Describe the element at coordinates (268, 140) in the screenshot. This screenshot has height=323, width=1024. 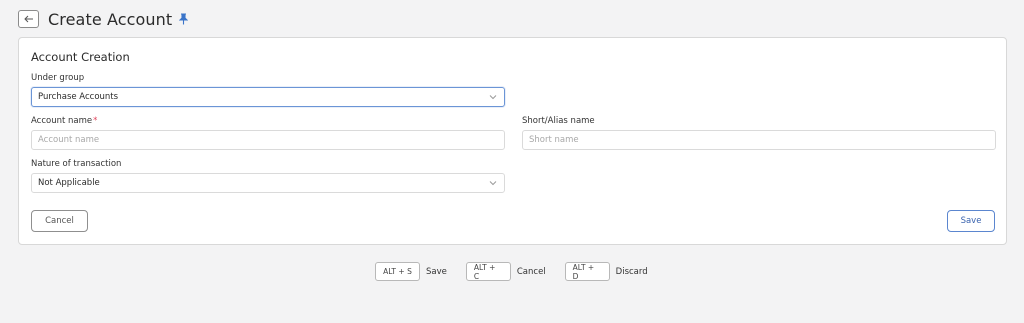
I see `account-name-input: Account name` at that location.